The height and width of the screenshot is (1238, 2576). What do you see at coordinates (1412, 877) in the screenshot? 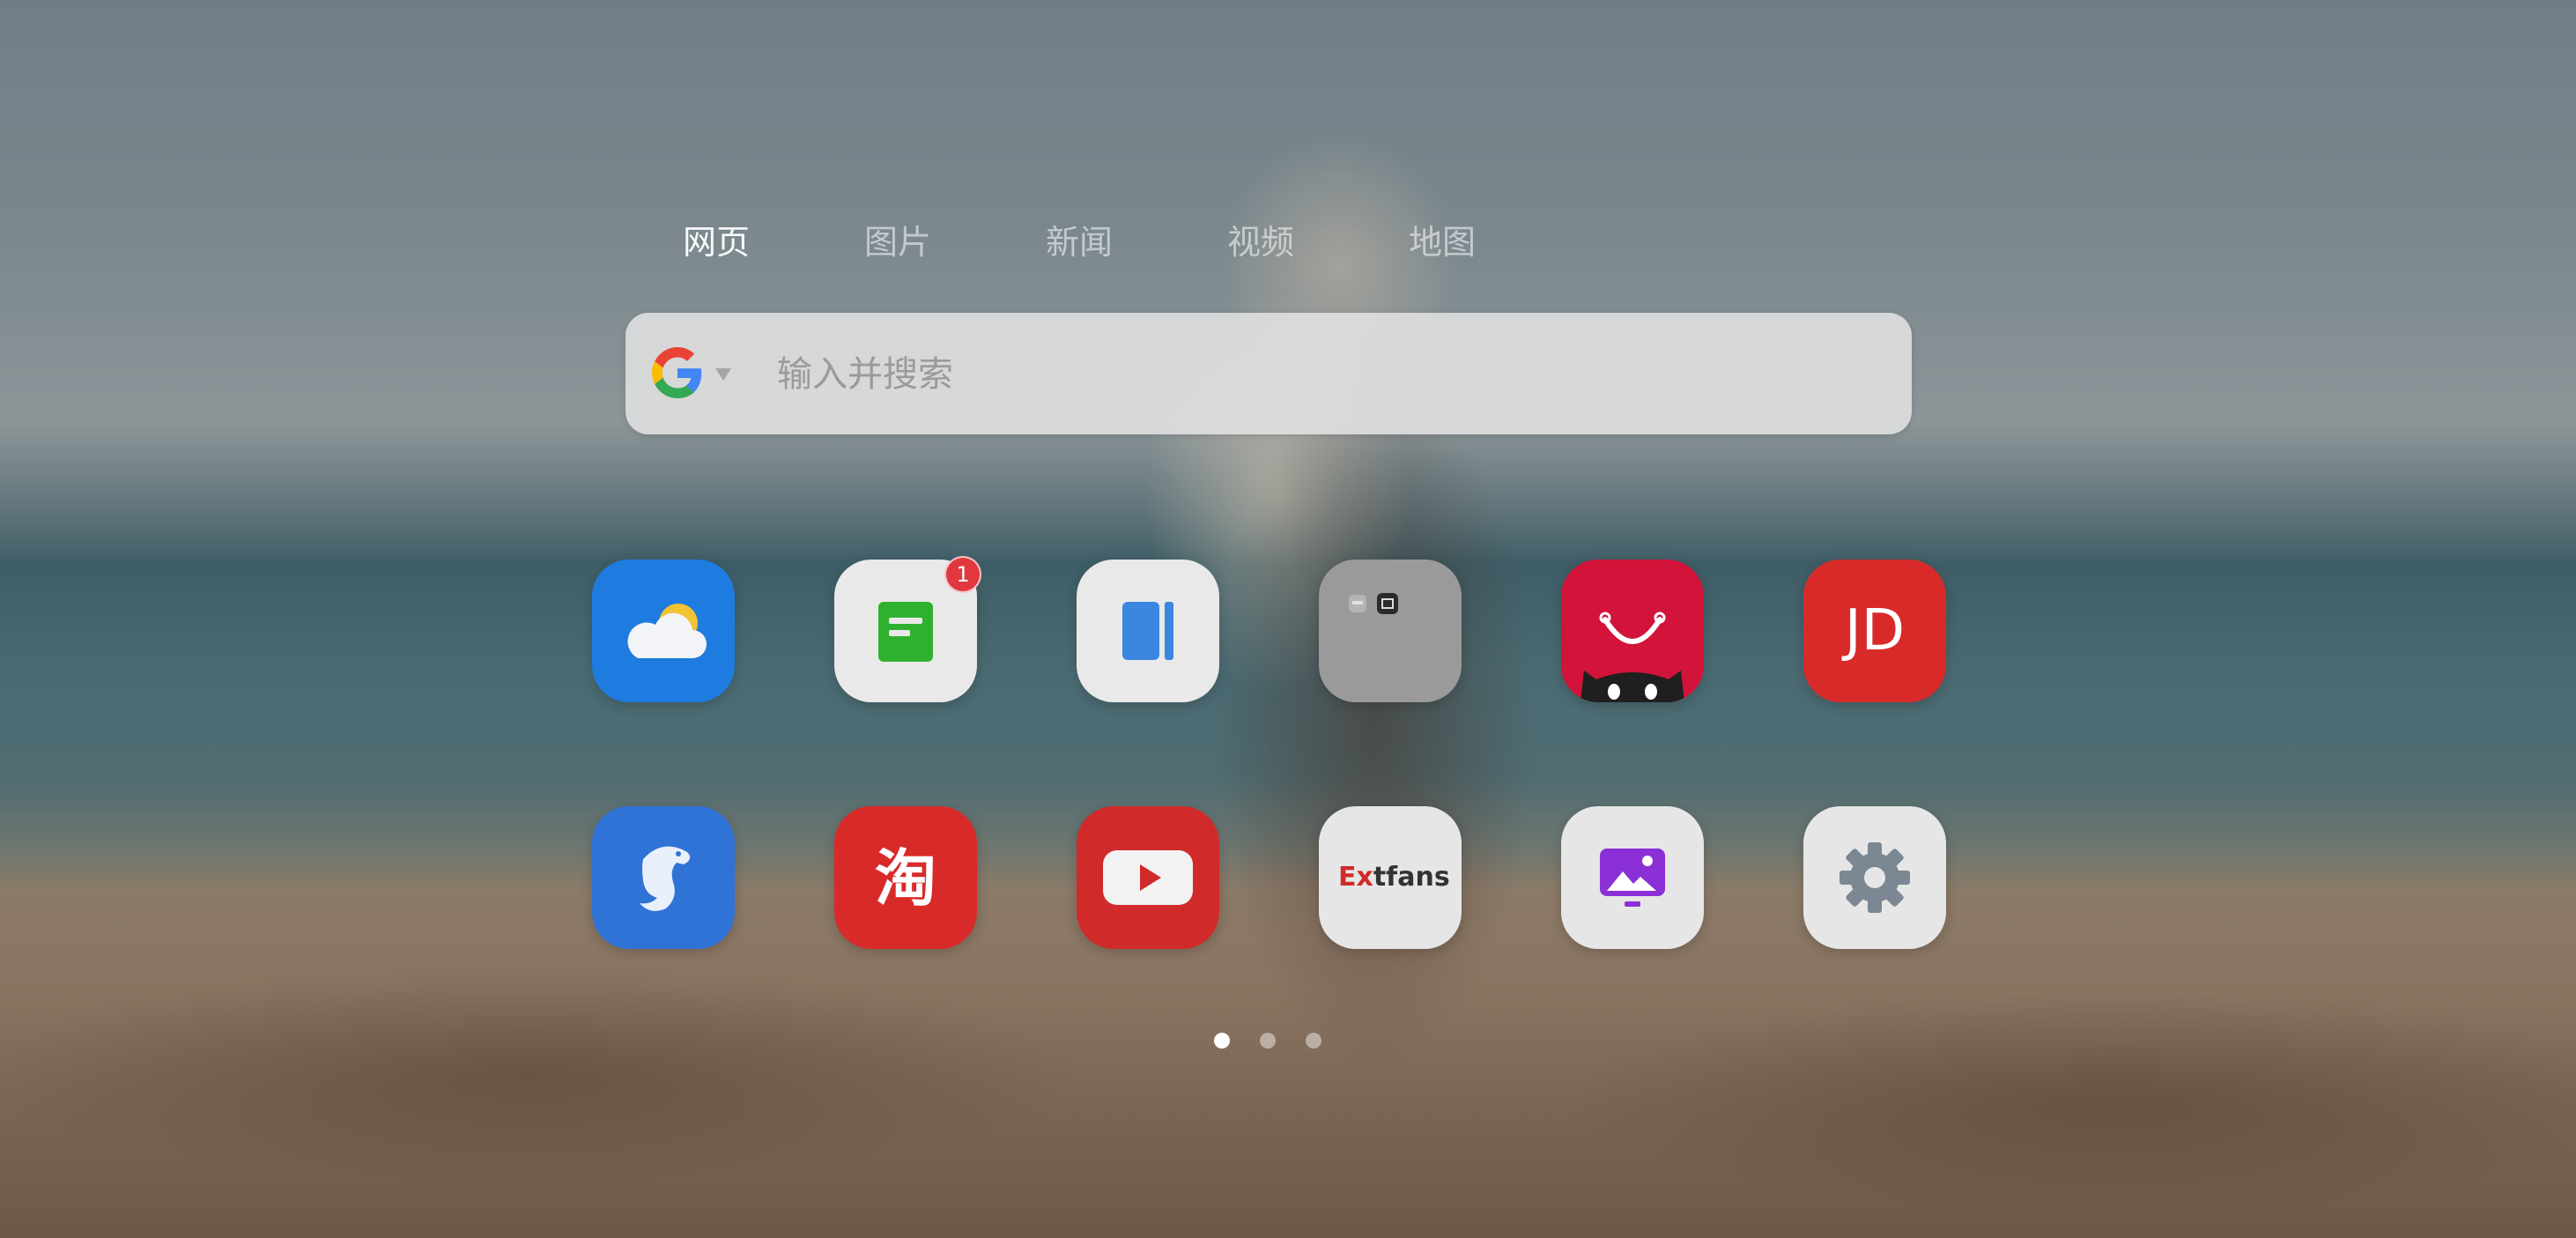
I see `extfans-label-dark: tfans` at bounding box center [1412, 877].